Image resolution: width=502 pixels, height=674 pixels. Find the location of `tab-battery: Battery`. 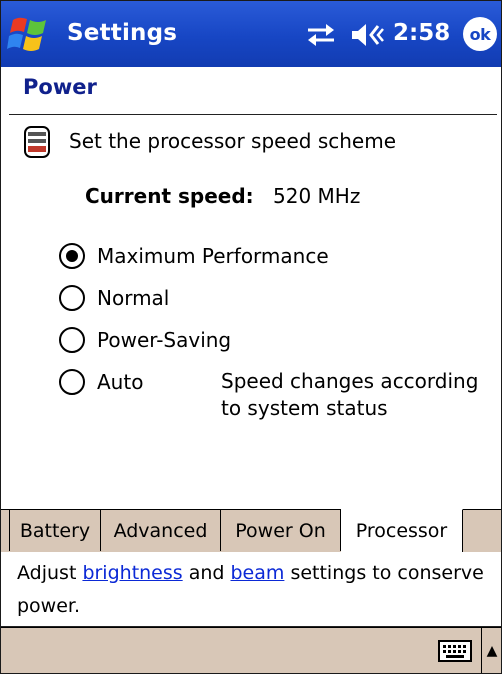

tab-battery: Battery is located at coordinates (55, 530).